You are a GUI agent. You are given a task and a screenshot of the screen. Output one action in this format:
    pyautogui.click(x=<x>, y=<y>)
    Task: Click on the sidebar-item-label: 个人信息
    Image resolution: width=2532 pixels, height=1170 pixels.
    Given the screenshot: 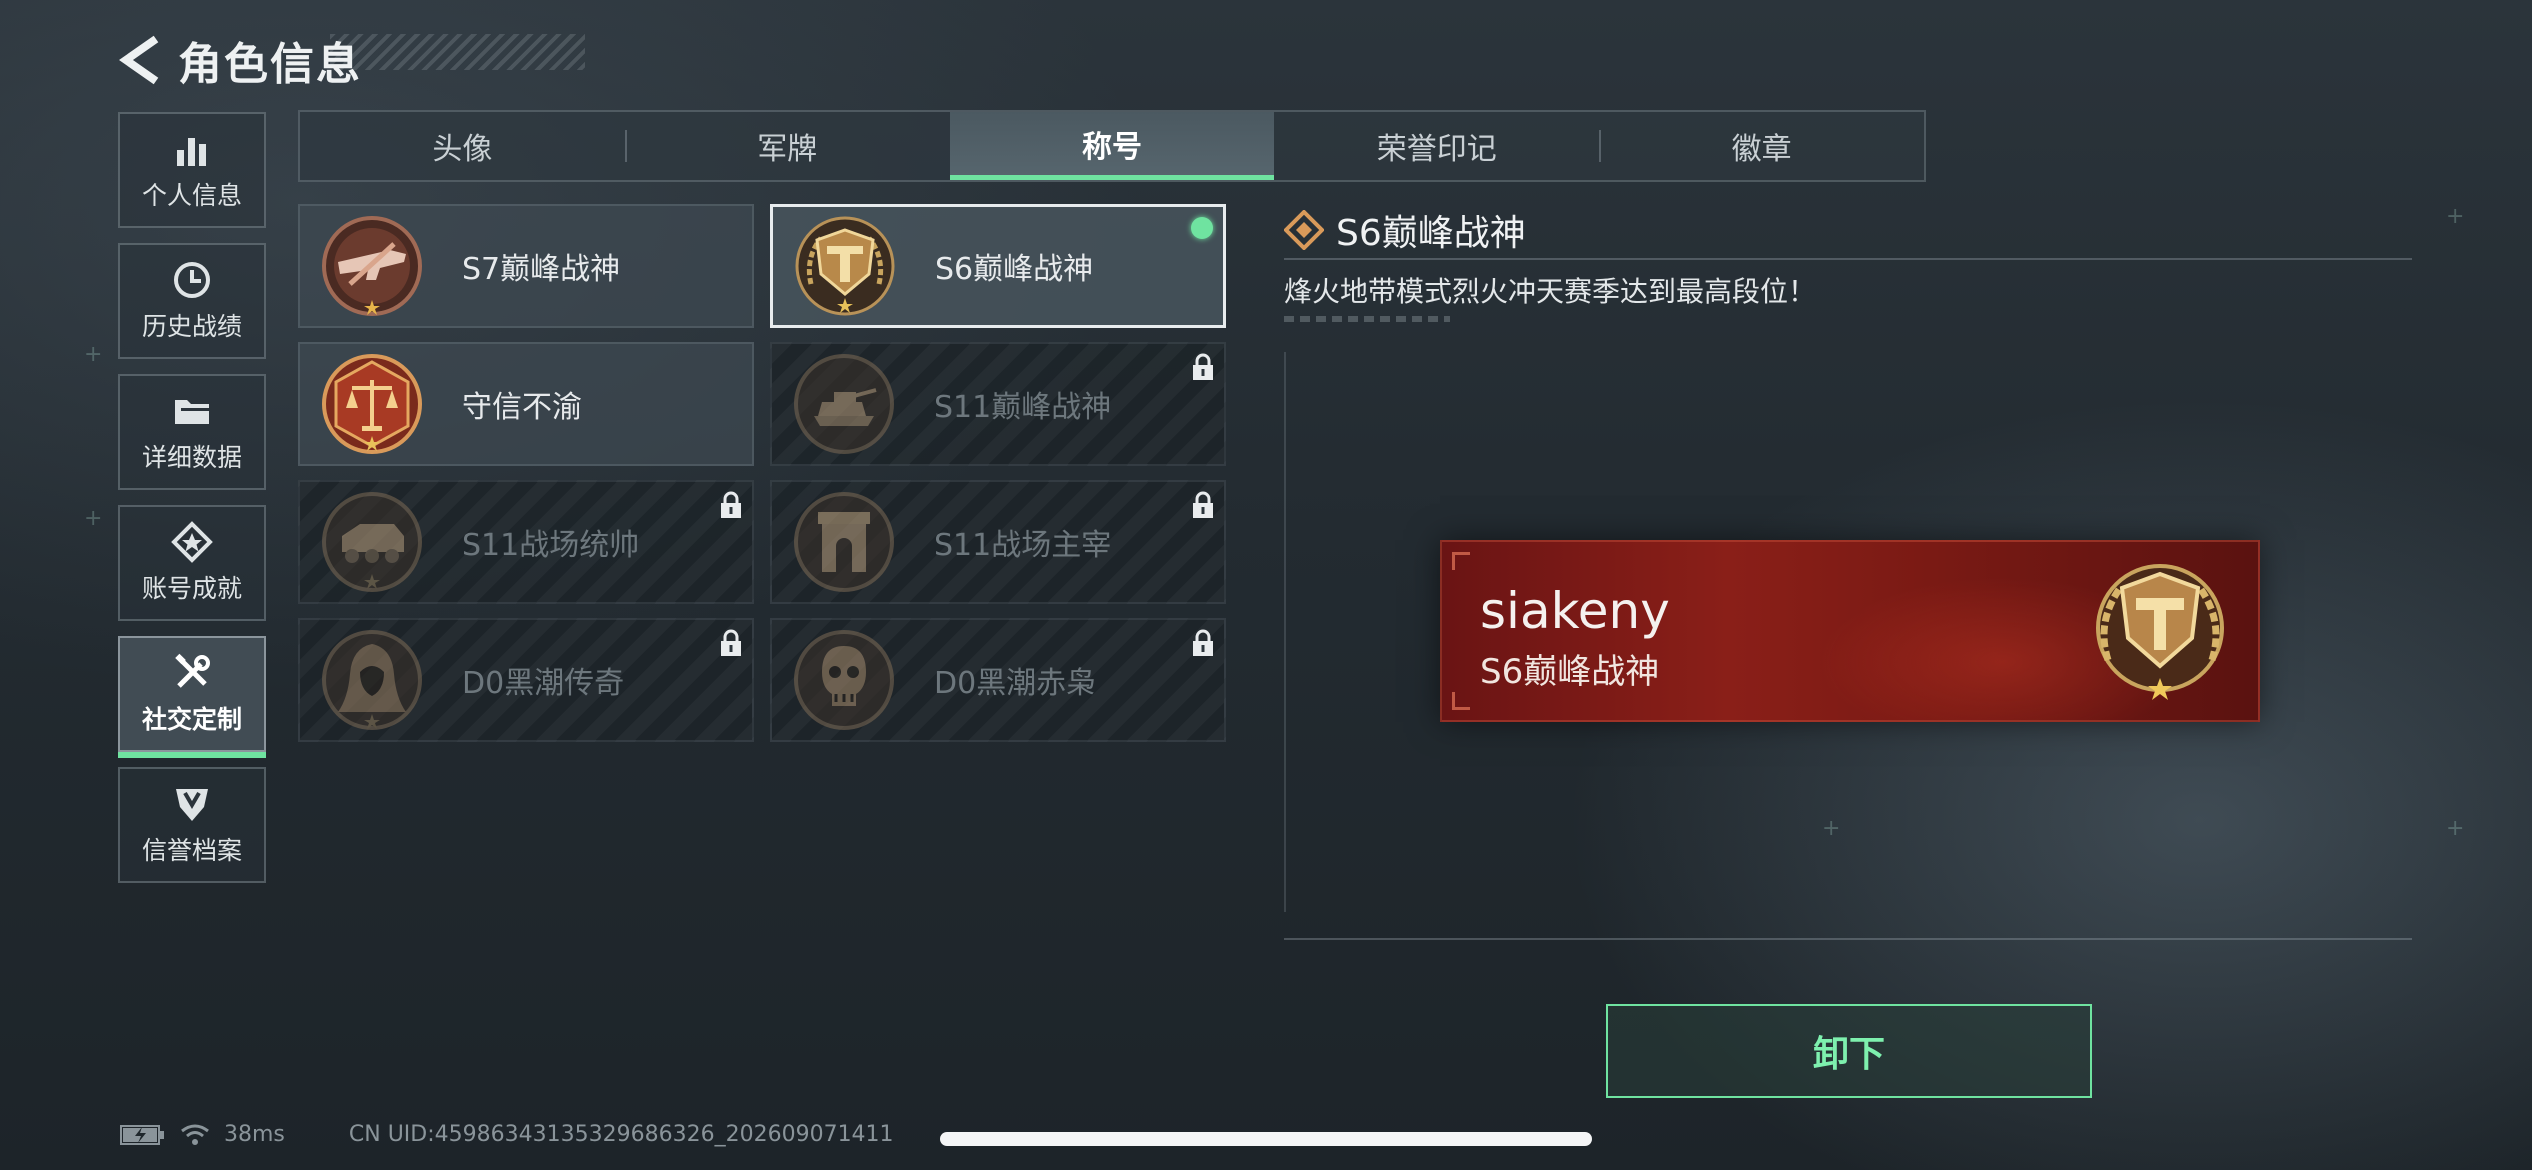 What is the action you would take?
    pyautogui.click(x=191, y=195)
    